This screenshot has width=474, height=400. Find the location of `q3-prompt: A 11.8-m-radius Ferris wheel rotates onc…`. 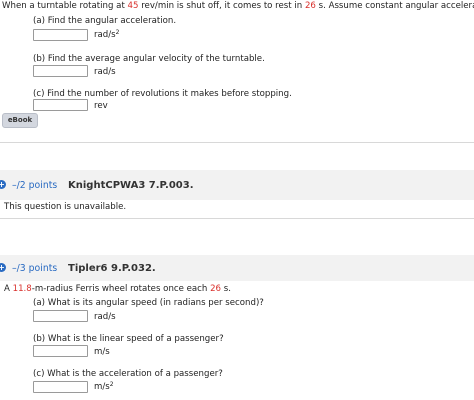

q3-prompt: A 11.8-m-radius Ferris wheel rotates onc… is located at coordinates (117, 289).